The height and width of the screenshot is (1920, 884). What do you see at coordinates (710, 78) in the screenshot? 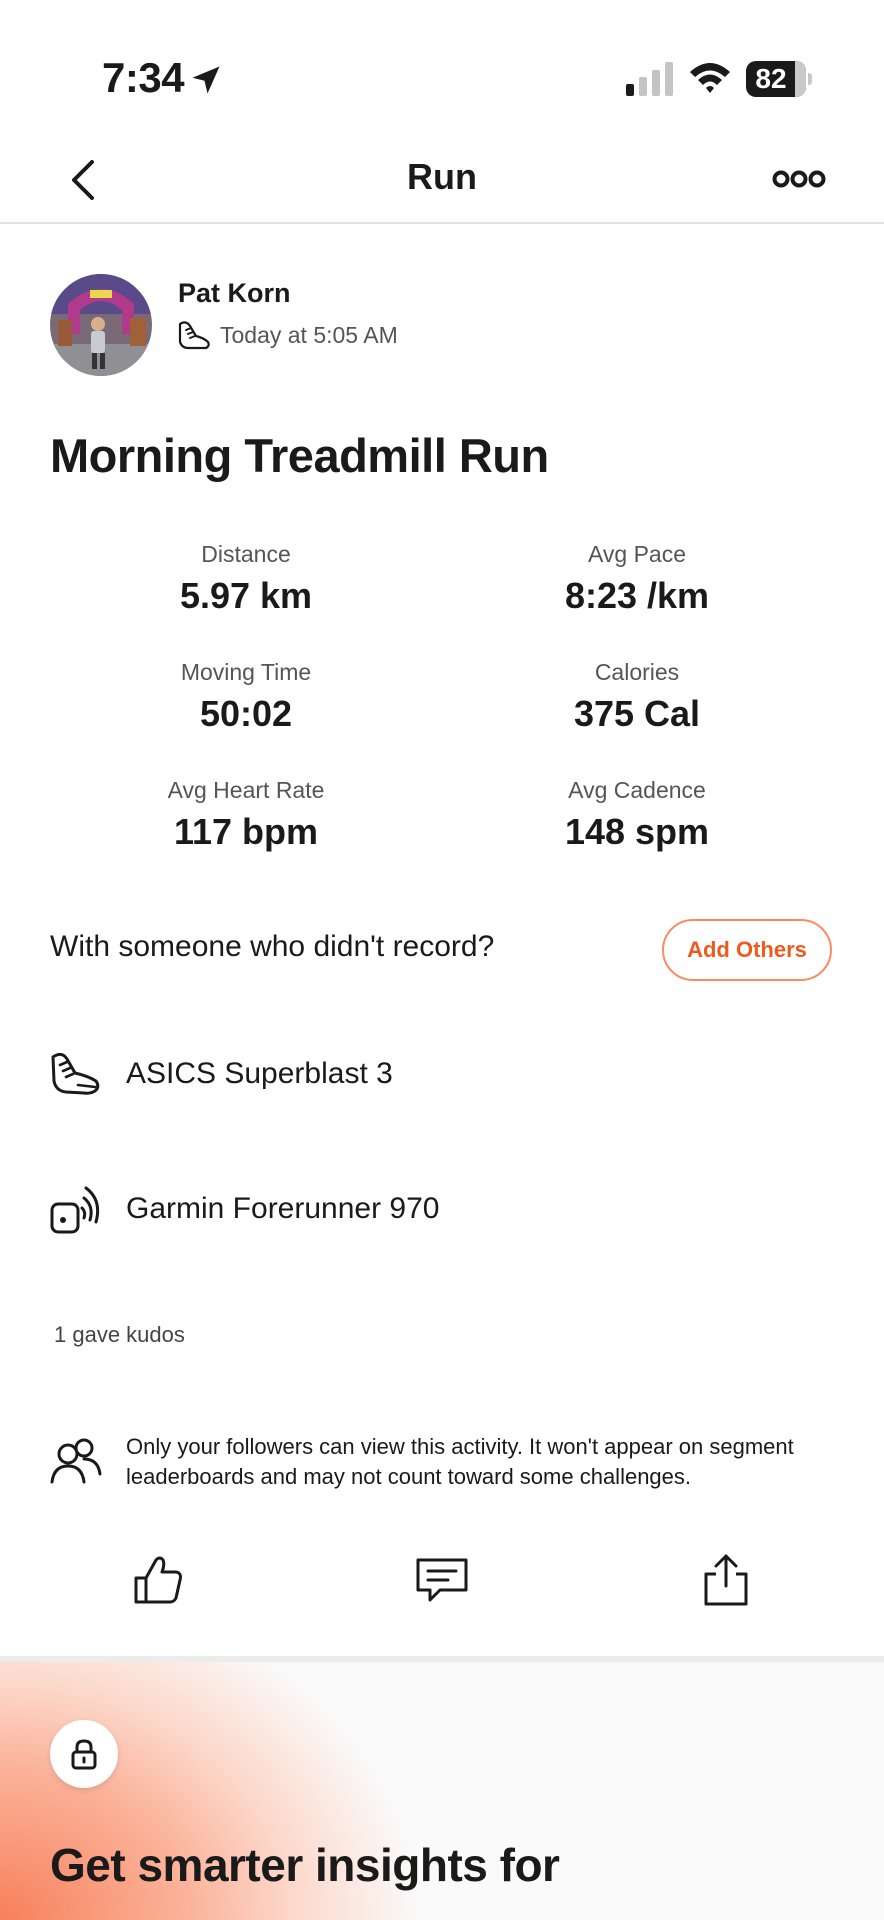
I see `wifi-icon` at bounding box center [710, 78].